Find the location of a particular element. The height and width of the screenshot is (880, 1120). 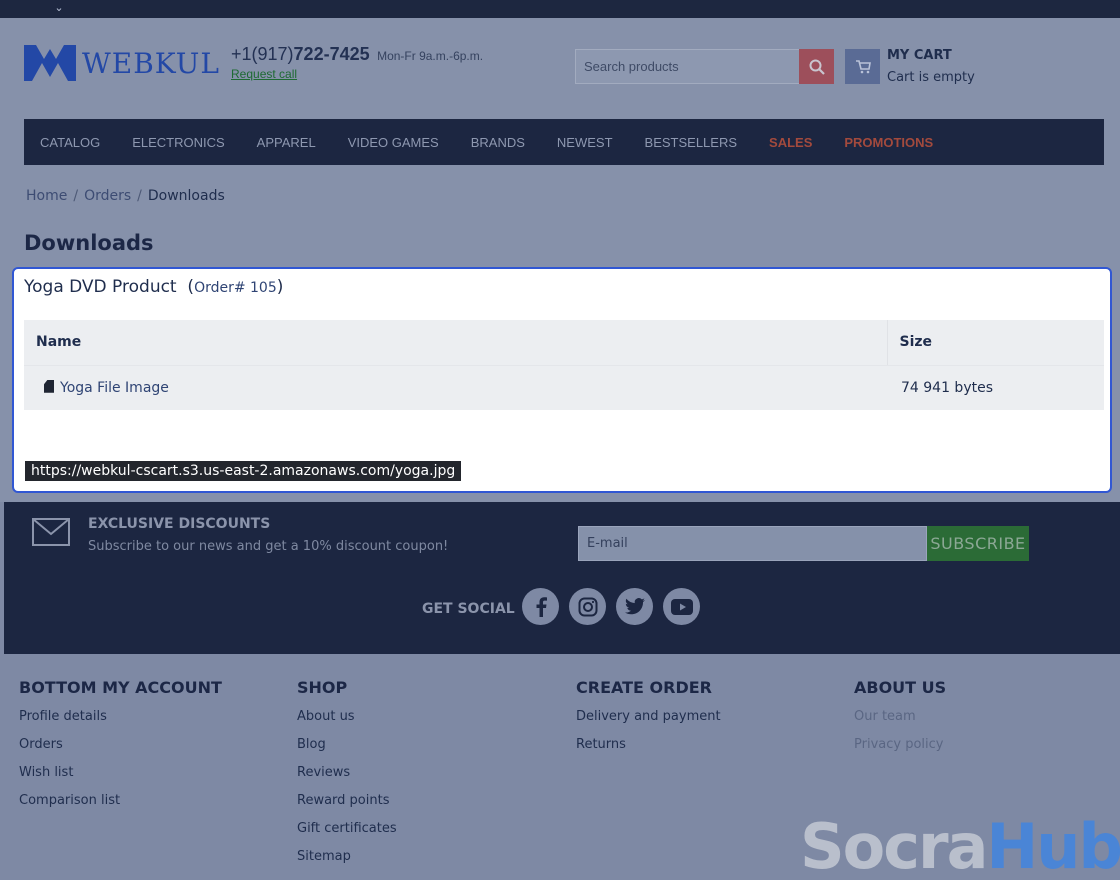

search-icon is located at coordinates (817, 67).